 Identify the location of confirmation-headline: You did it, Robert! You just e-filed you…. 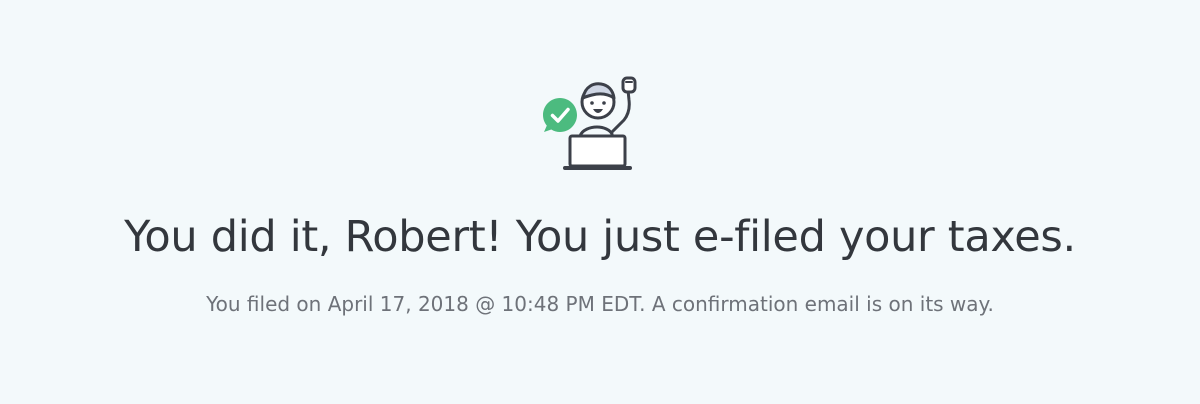
(600, 237).